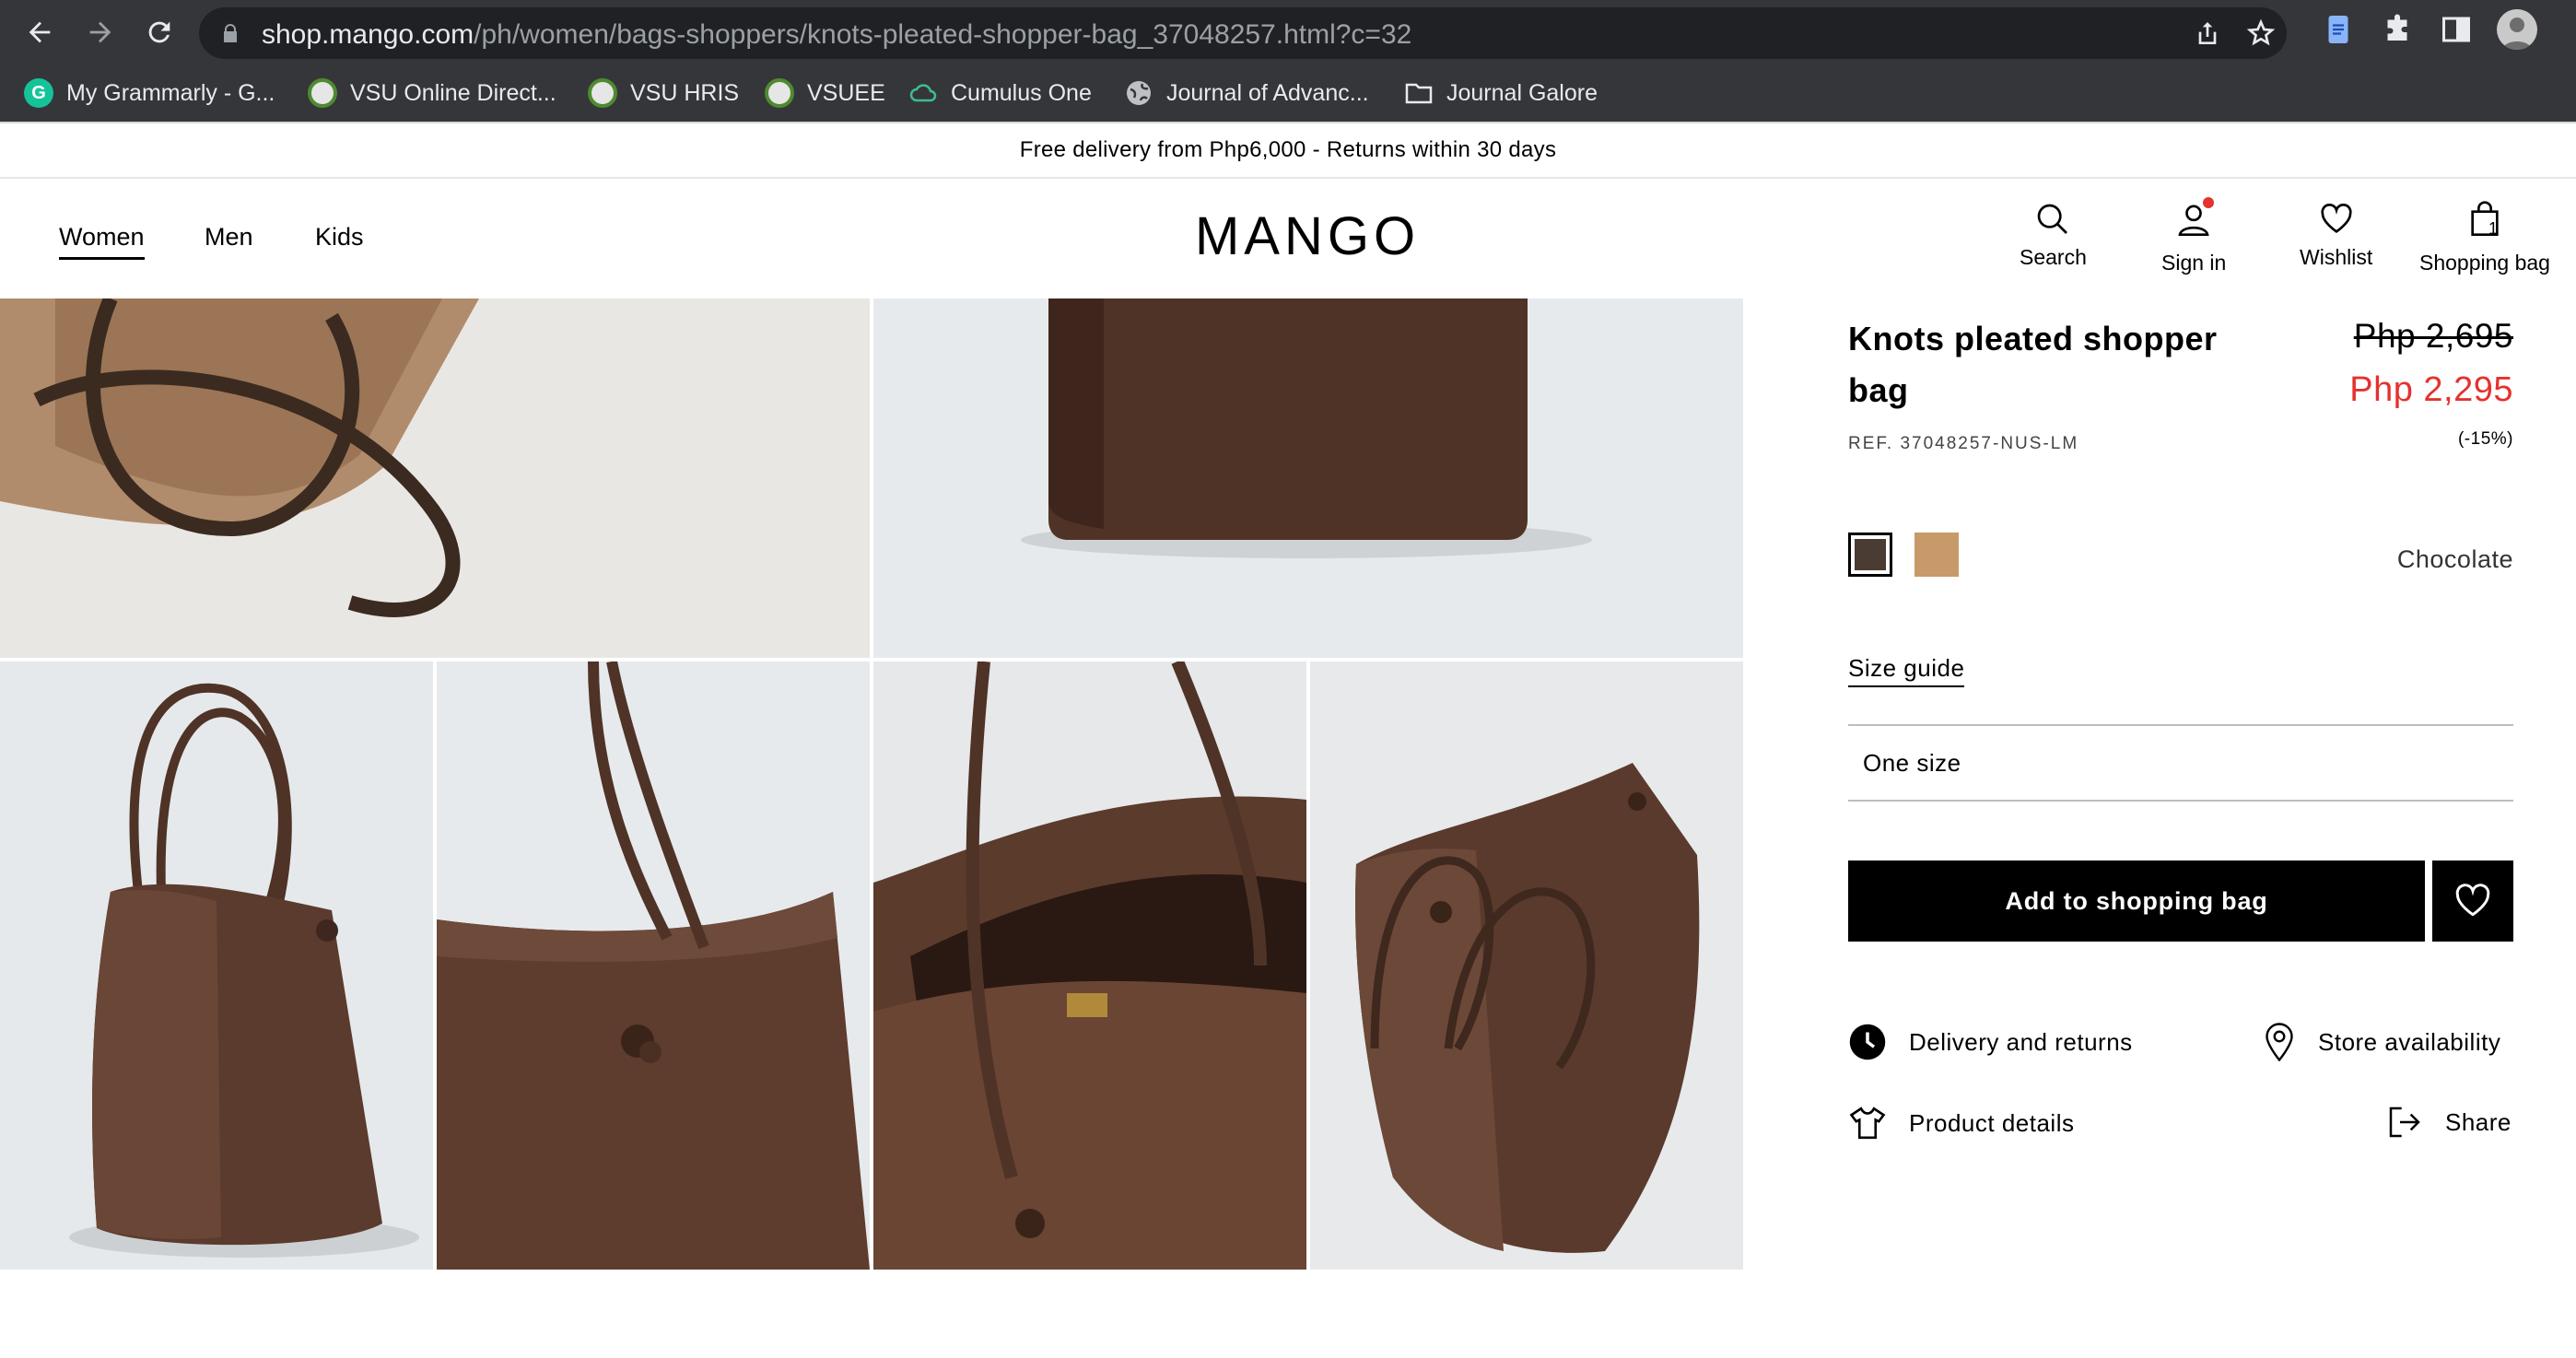  I want to click on share-label: Share, so click(2478, 1121).